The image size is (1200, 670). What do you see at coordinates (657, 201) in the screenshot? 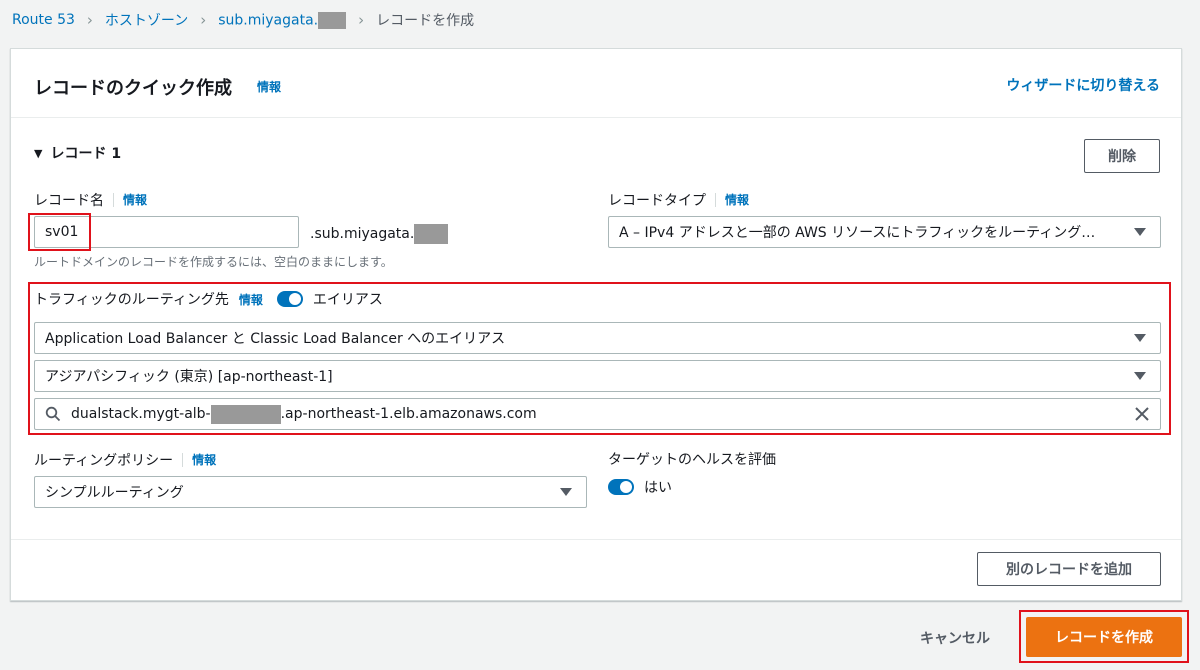
I see `record-type-label-text: レコードタイプ` at bounding box center [657, 201].